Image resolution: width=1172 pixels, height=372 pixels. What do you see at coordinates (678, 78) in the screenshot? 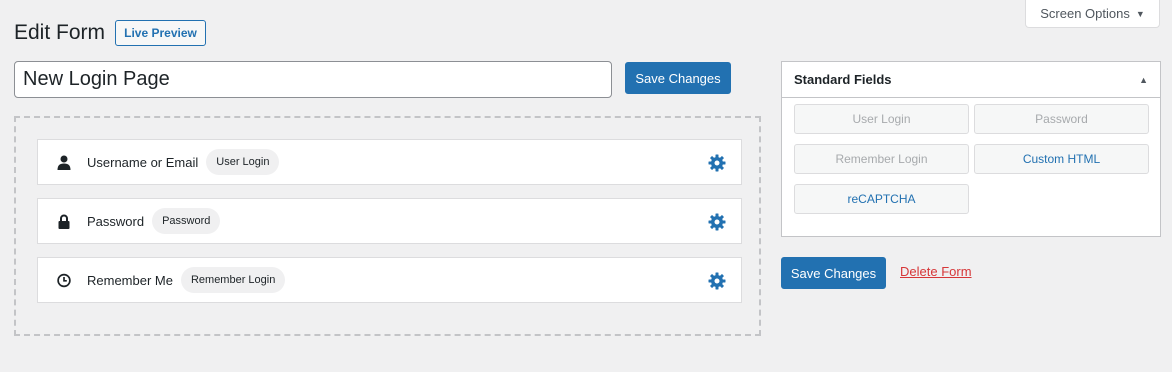
I see `save-changes-button-top: Save Changes` at bounding box center [678, 78].